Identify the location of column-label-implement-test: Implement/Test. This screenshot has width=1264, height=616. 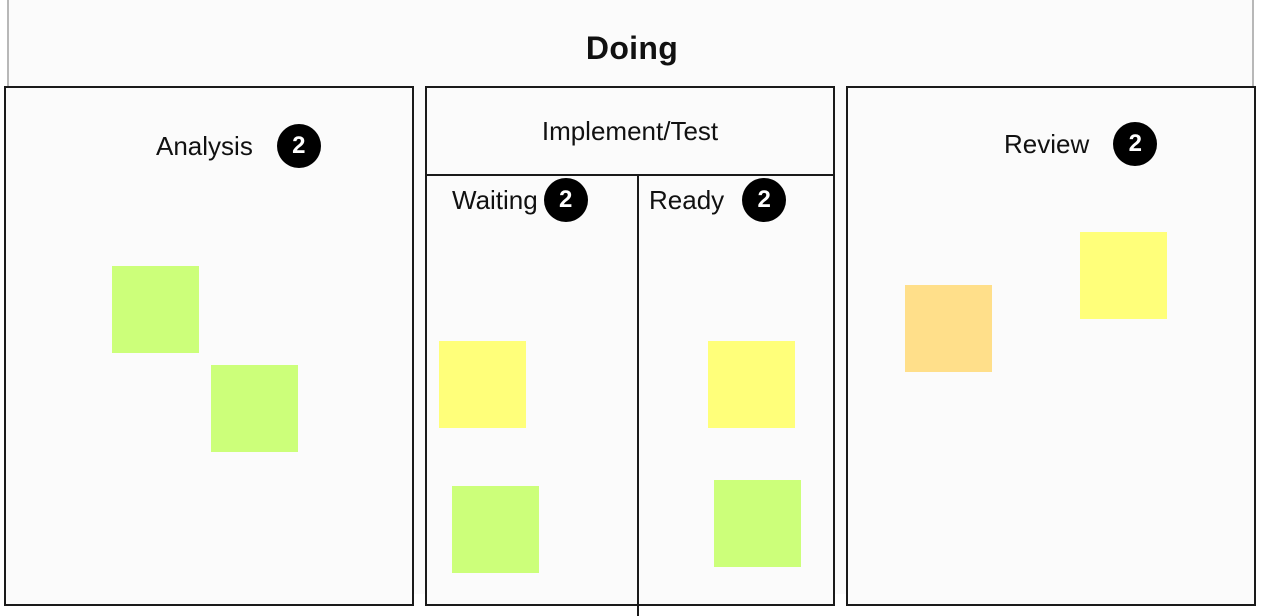
(630, 130).